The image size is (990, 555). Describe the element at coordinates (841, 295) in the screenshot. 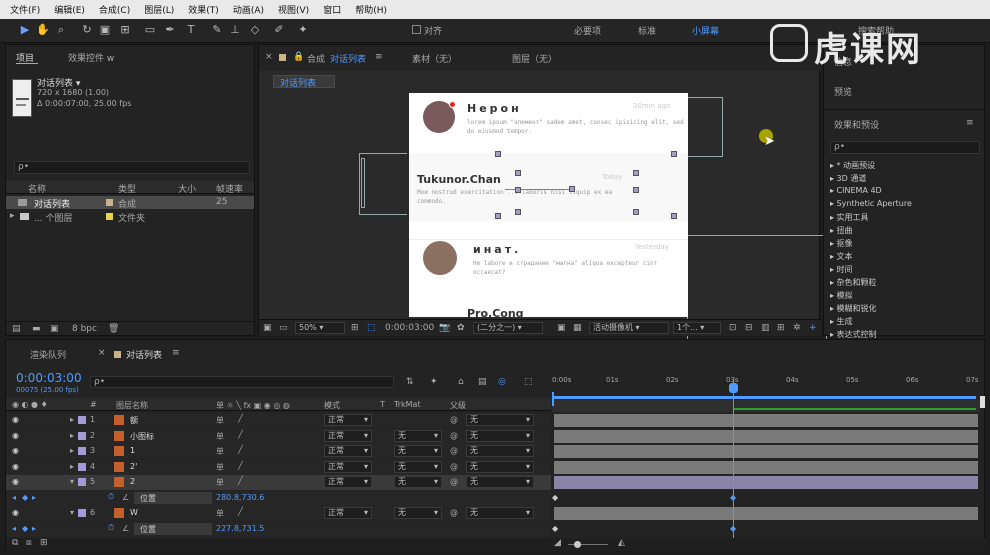

I see `effects-category: ▸ 模拟` at that location.